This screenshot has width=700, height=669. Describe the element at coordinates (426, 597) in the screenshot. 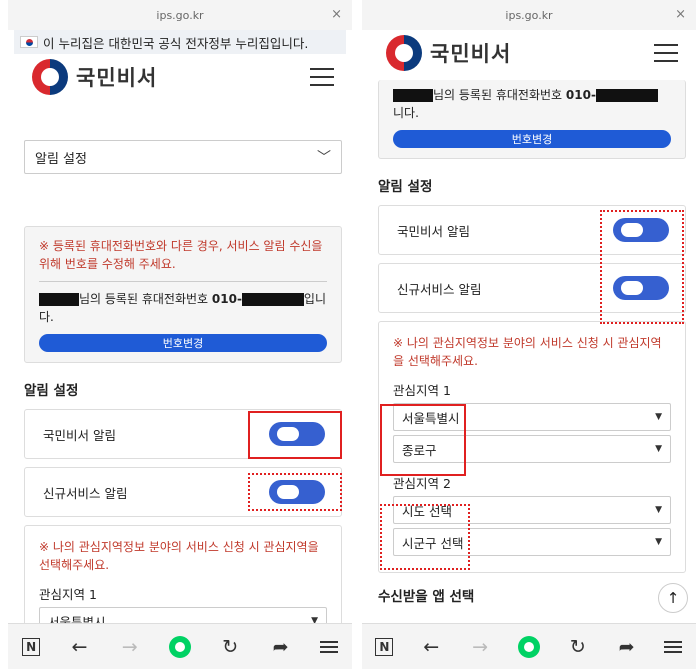

I see `app-select-title: 수신받을 앱 선택` at that location.